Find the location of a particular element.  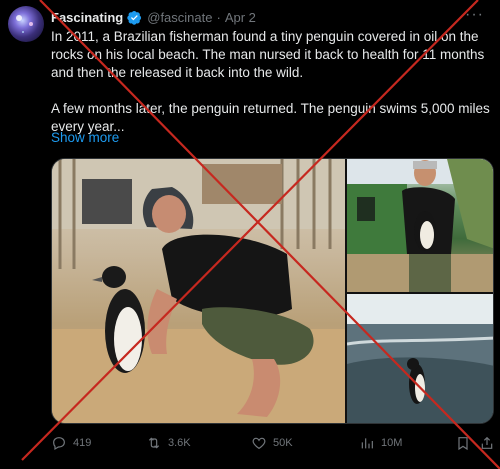

photo-penguin-swimming is located at coordinates (420, 358).